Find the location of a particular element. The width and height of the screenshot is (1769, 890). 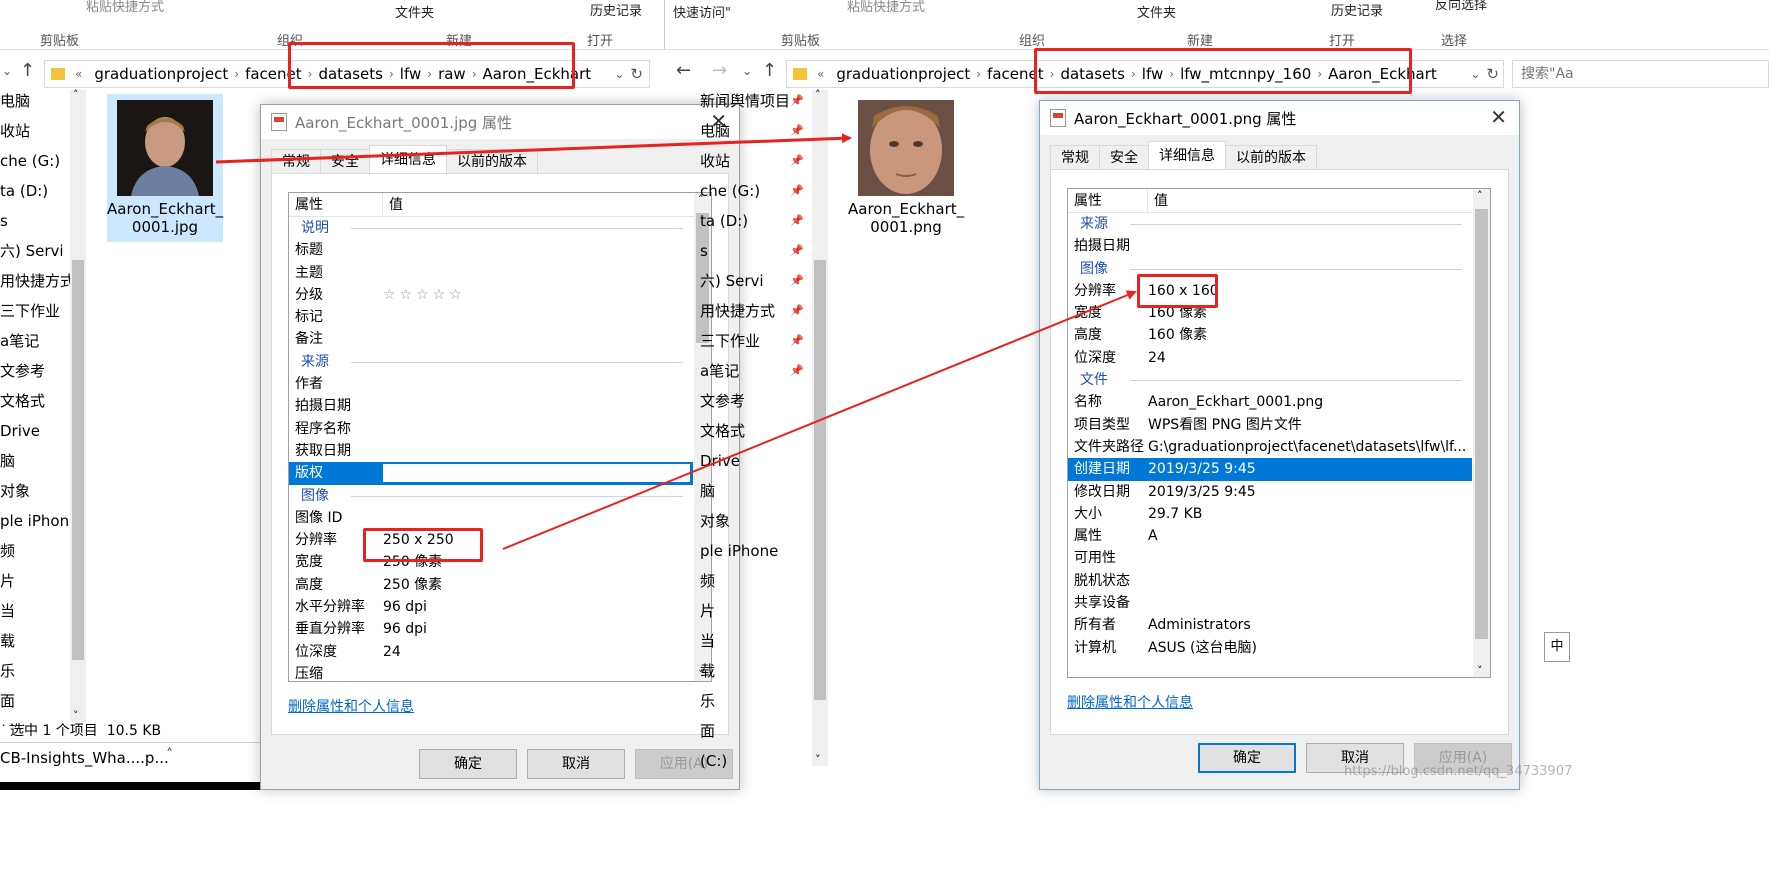

arrow-resolution is located at coordinates (819, 420).